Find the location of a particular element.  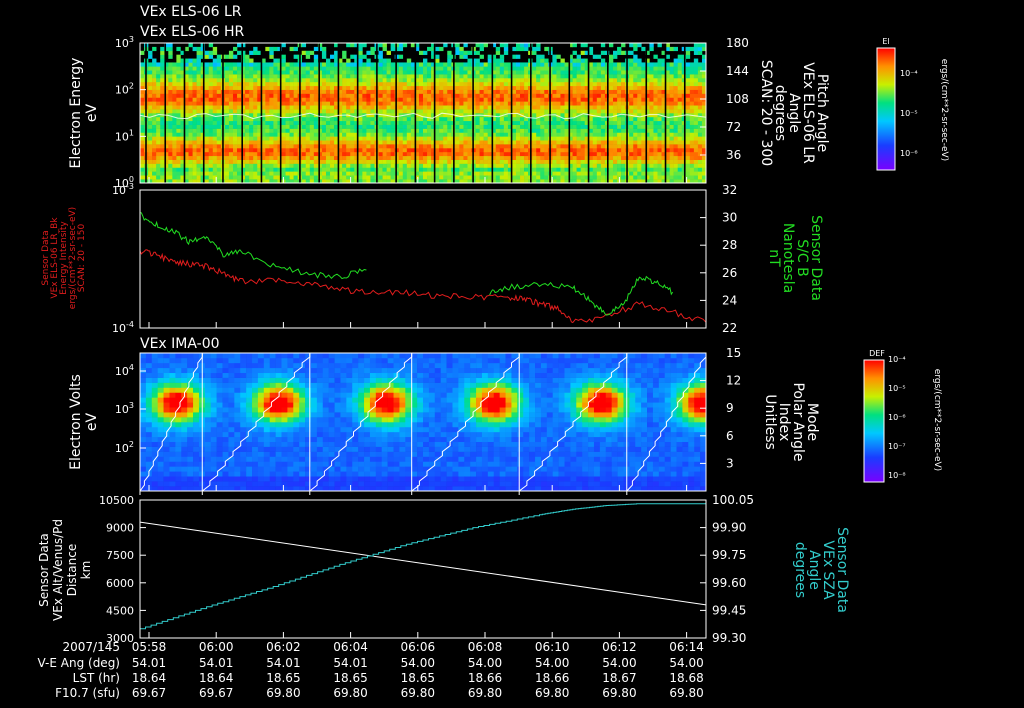

altitude-ylabel-line-0: Sensor Data is located at coordinates (44, 570).